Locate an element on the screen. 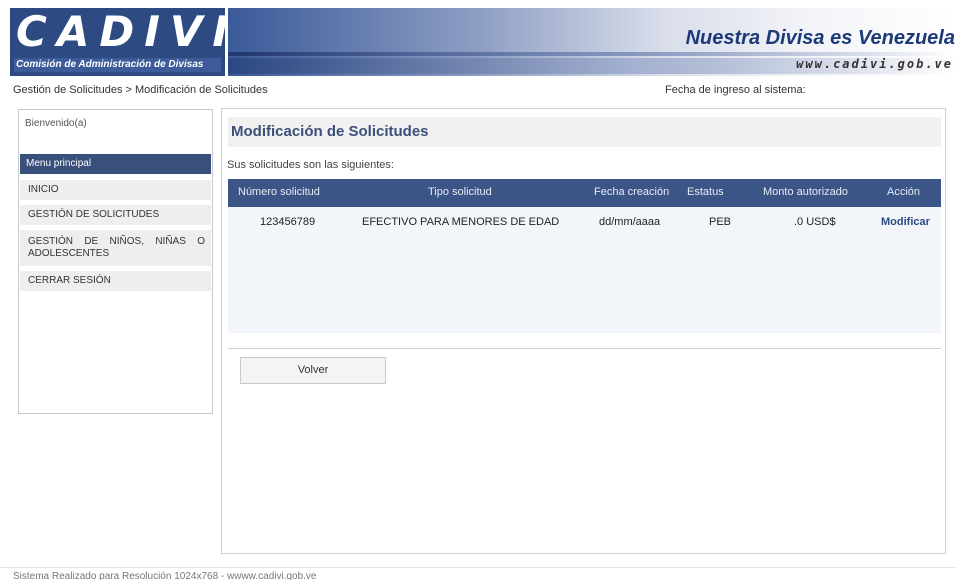  column-header-monto: Monto autorizado is located at coordinates (805, 192).